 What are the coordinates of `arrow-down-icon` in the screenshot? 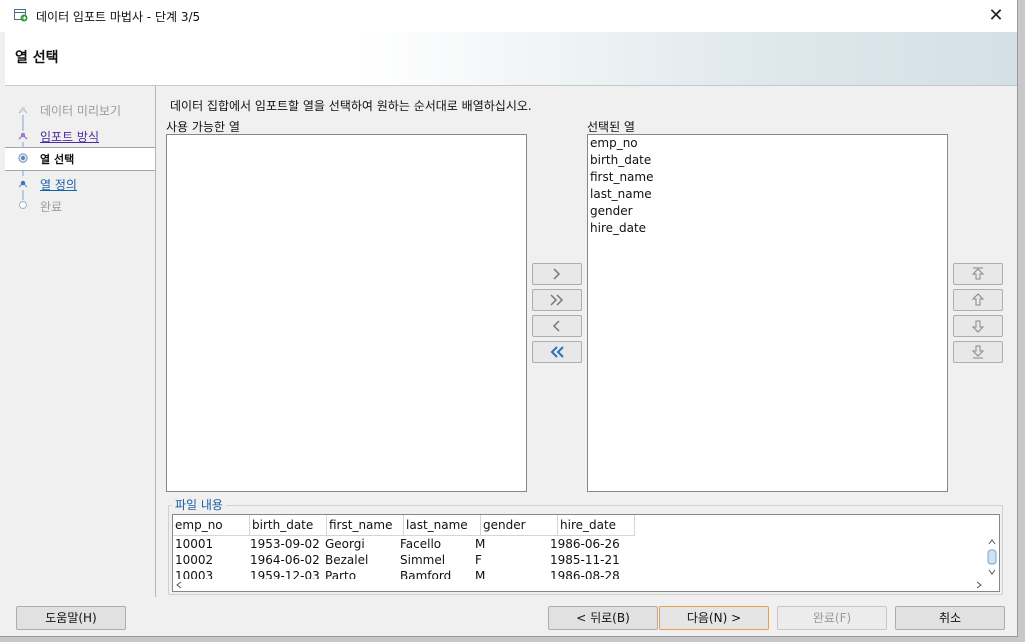 It's located at (978, 326).